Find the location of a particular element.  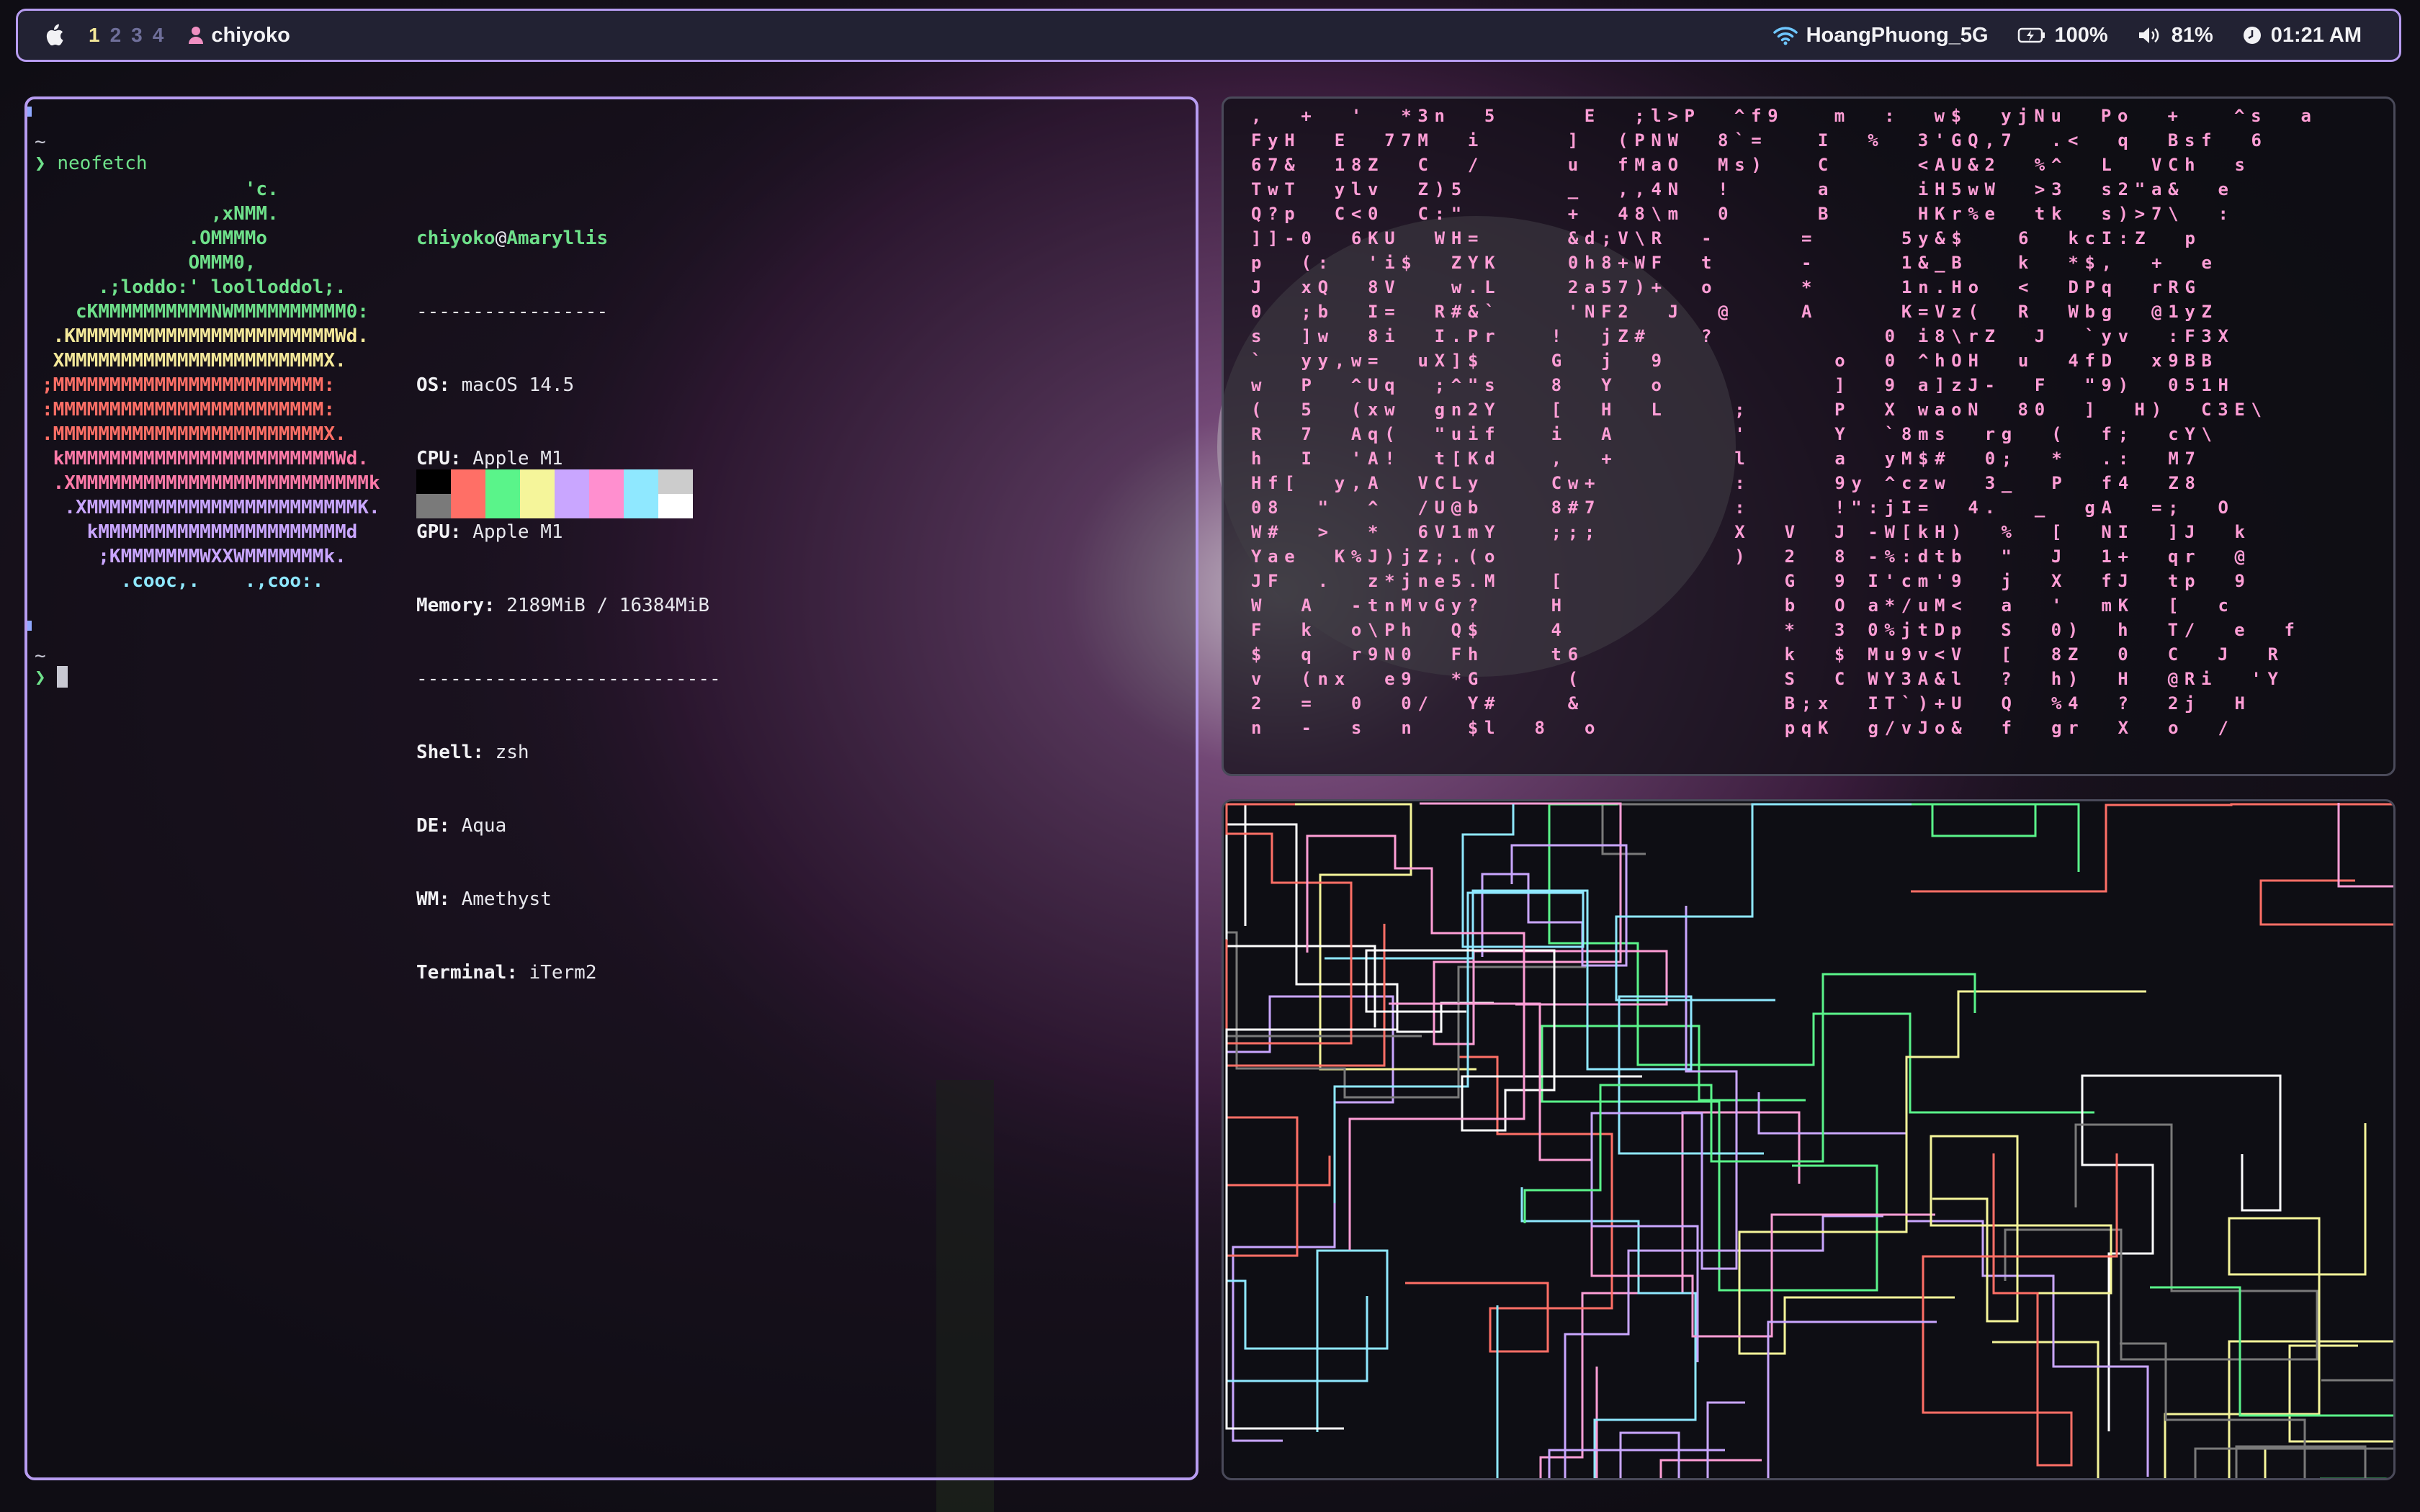

ascii-logo-line: .KMMMMMMMMMMMMMMMMMMMMMMMWd. is located at coordinates (205, 336).